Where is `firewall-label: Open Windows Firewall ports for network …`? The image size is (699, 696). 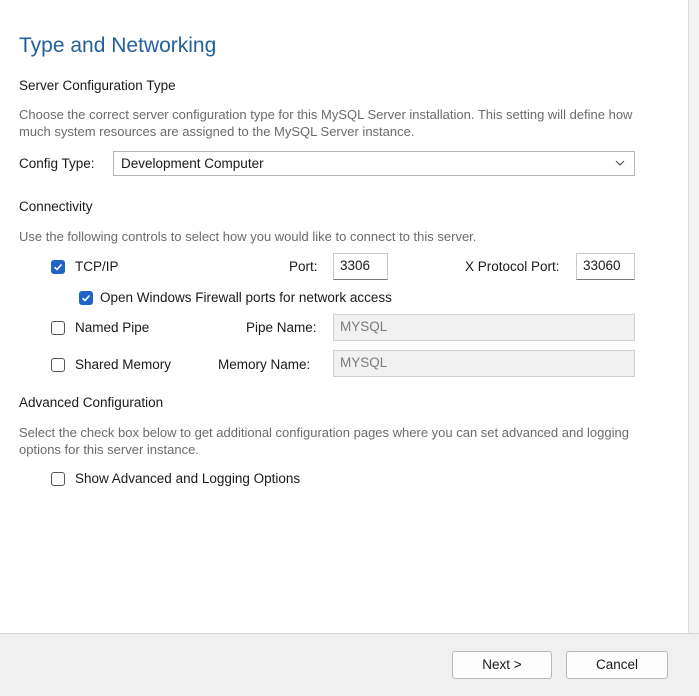
firewall-label: Open Windows Firewall ports for network … is located at coordinates (246, 297).